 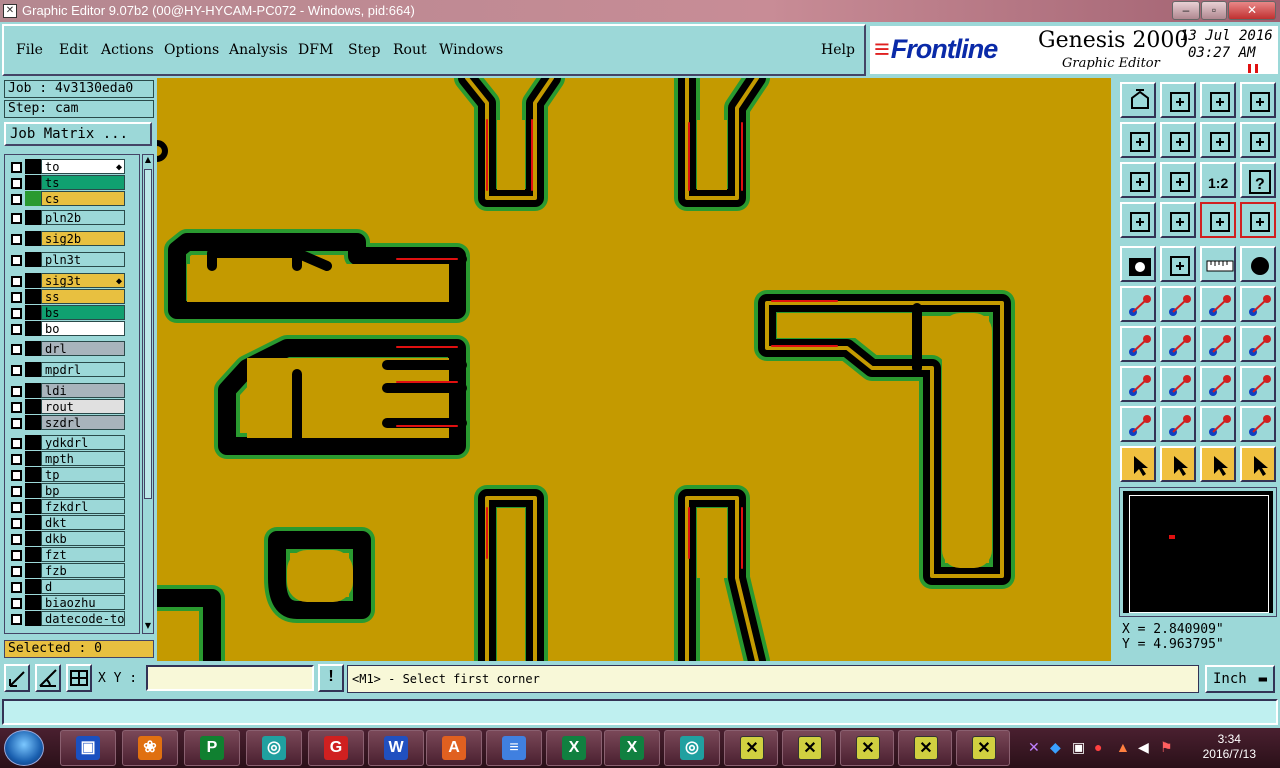 I want to click on layer-name: d, so click(x=83, y=586).